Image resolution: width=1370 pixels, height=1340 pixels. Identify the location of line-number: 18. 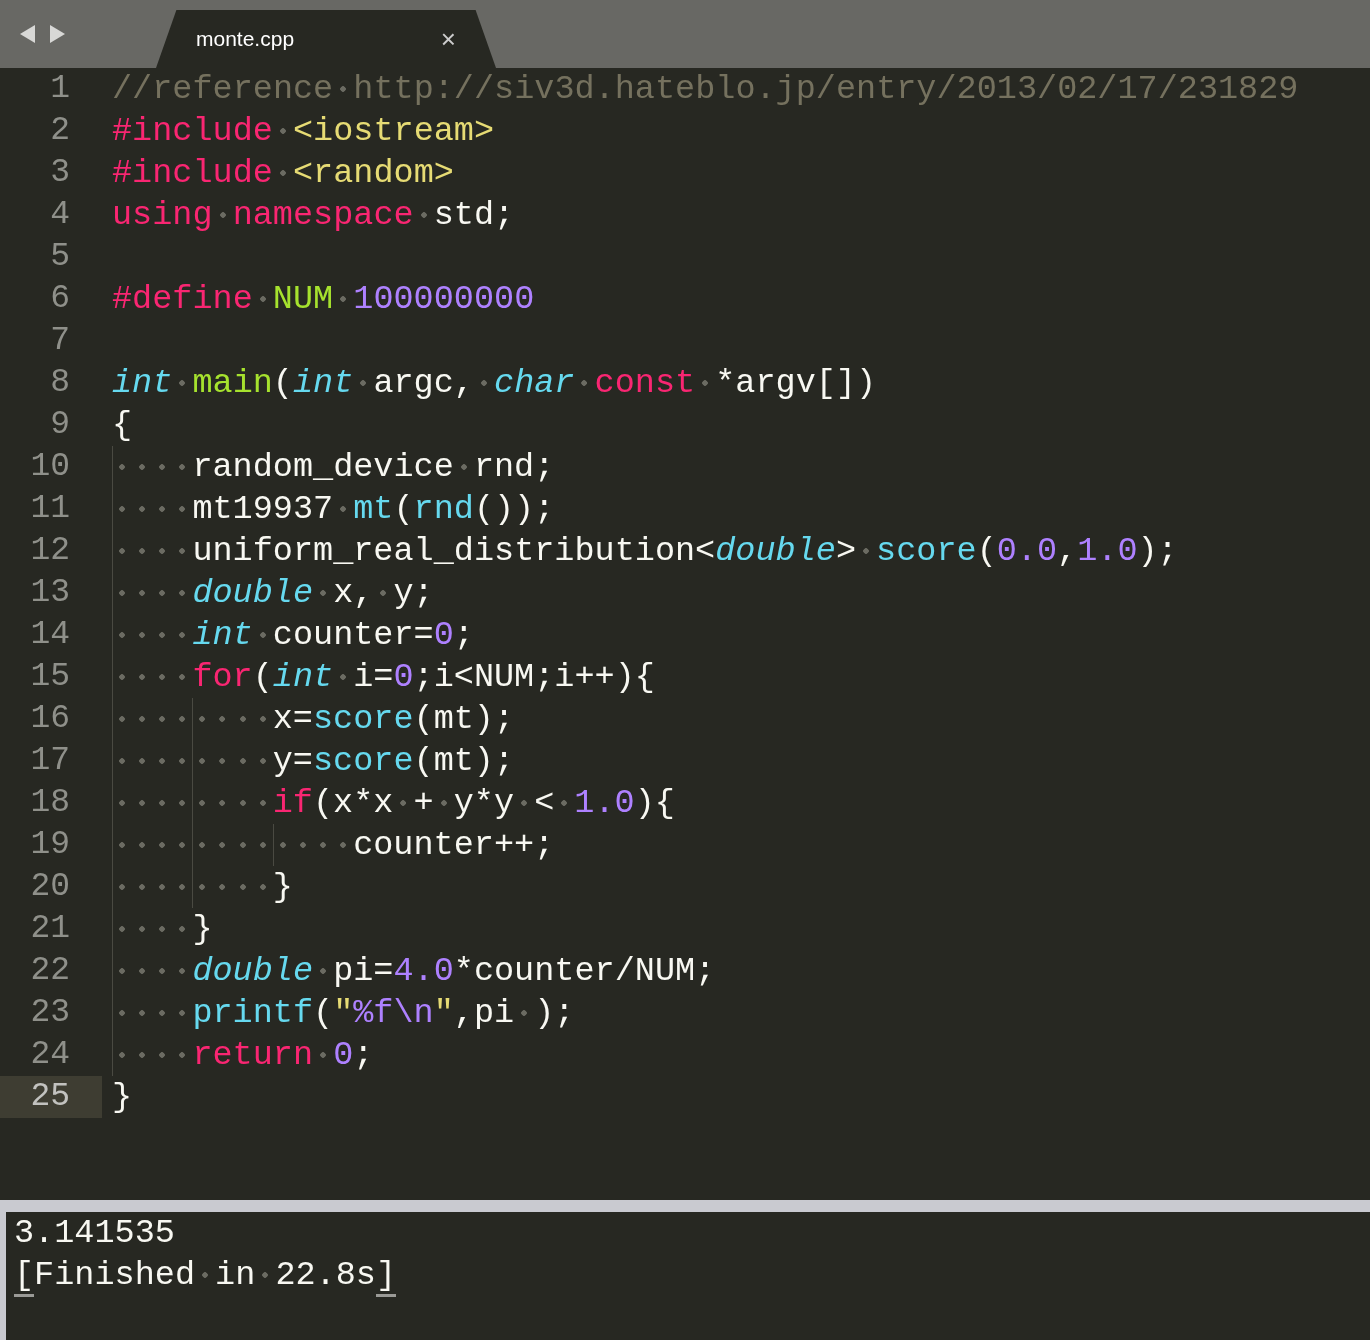
(50, 803).